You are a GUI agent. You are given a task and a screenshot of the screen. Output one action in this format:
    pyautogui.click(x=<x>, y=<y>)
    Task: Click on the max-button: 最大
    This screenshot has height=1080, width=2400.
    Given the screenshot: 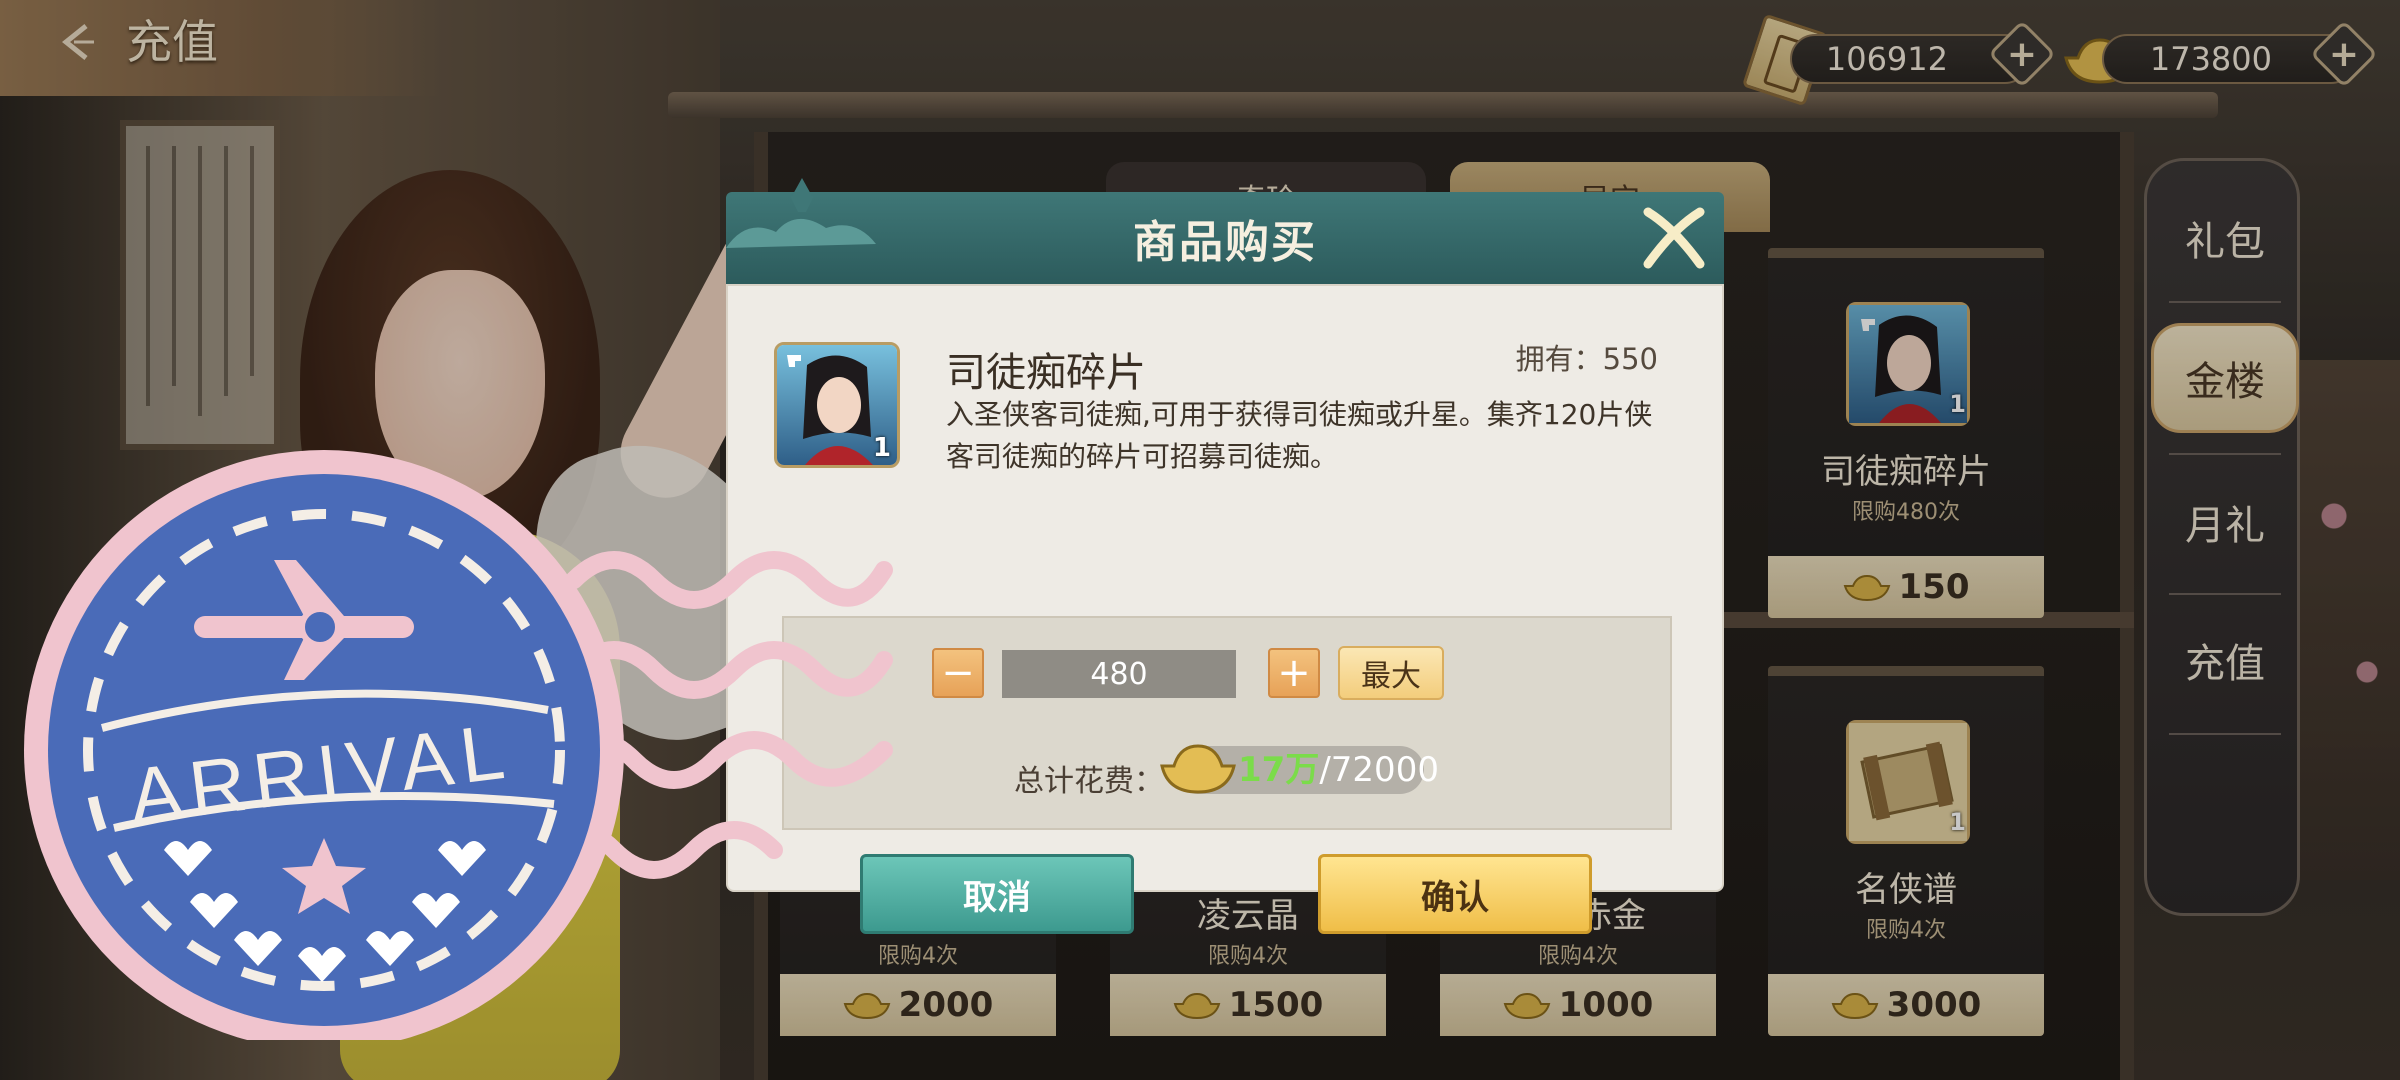 What is the action you would take?
    pyautogui.click(x=1391, y=673)
    